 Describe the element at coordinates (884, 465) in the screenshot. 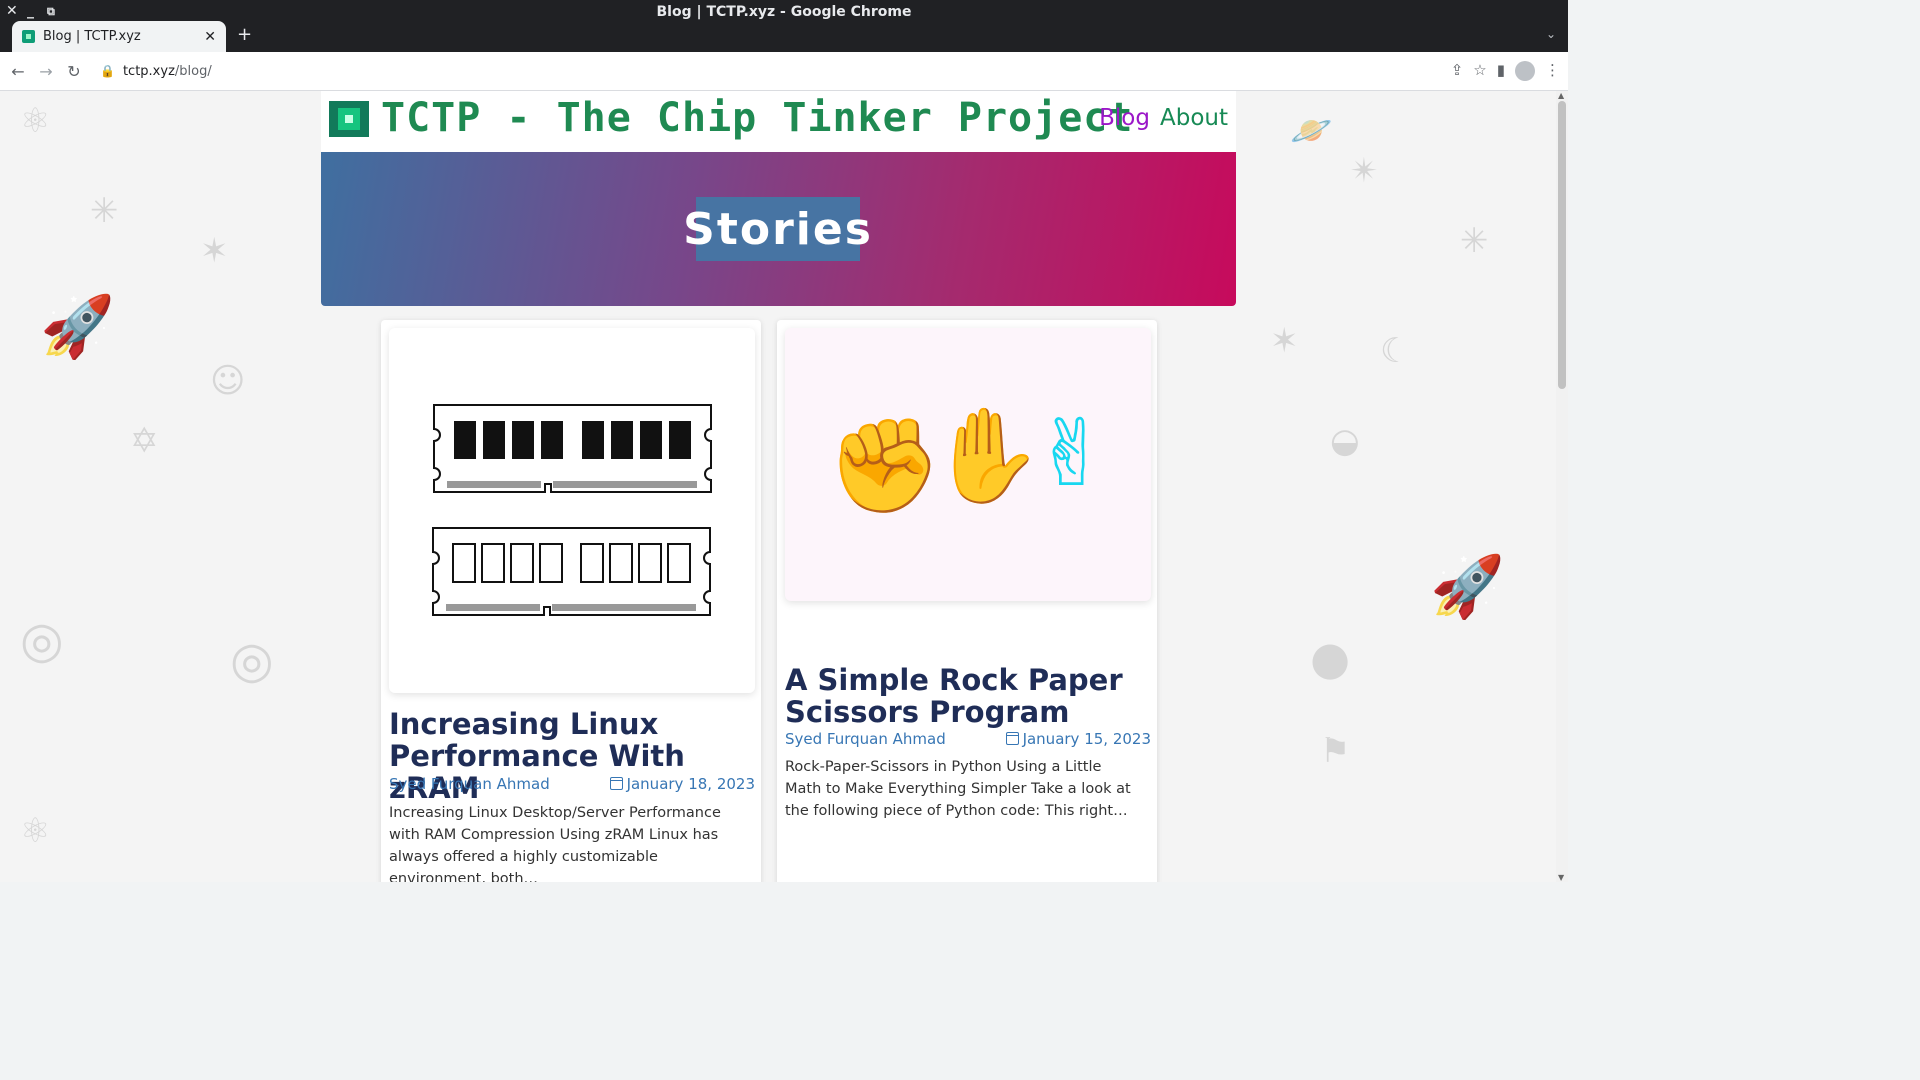

I see `rock-fist-icon: ✊` at that location.